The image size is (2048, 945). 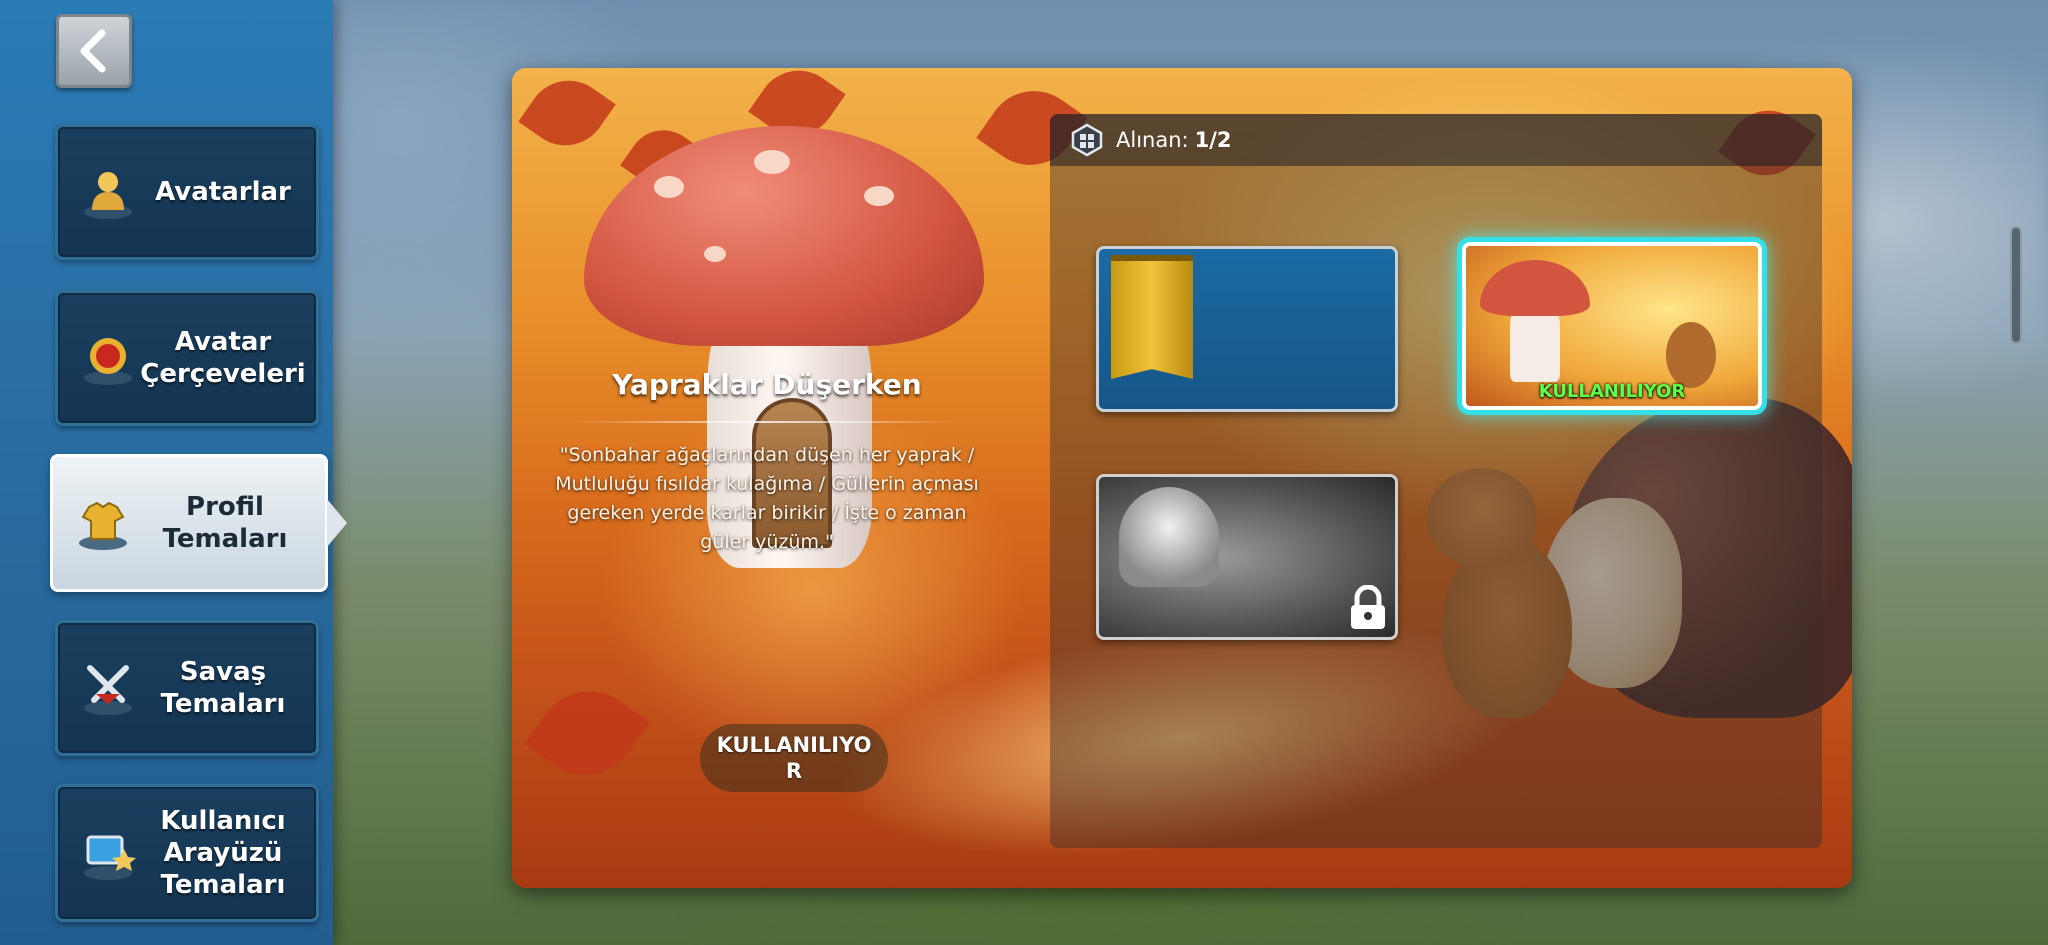 I want to click on sidebar-item-label: Kullanıcı Arayüzü Temaları, so click(x=223, y=853).